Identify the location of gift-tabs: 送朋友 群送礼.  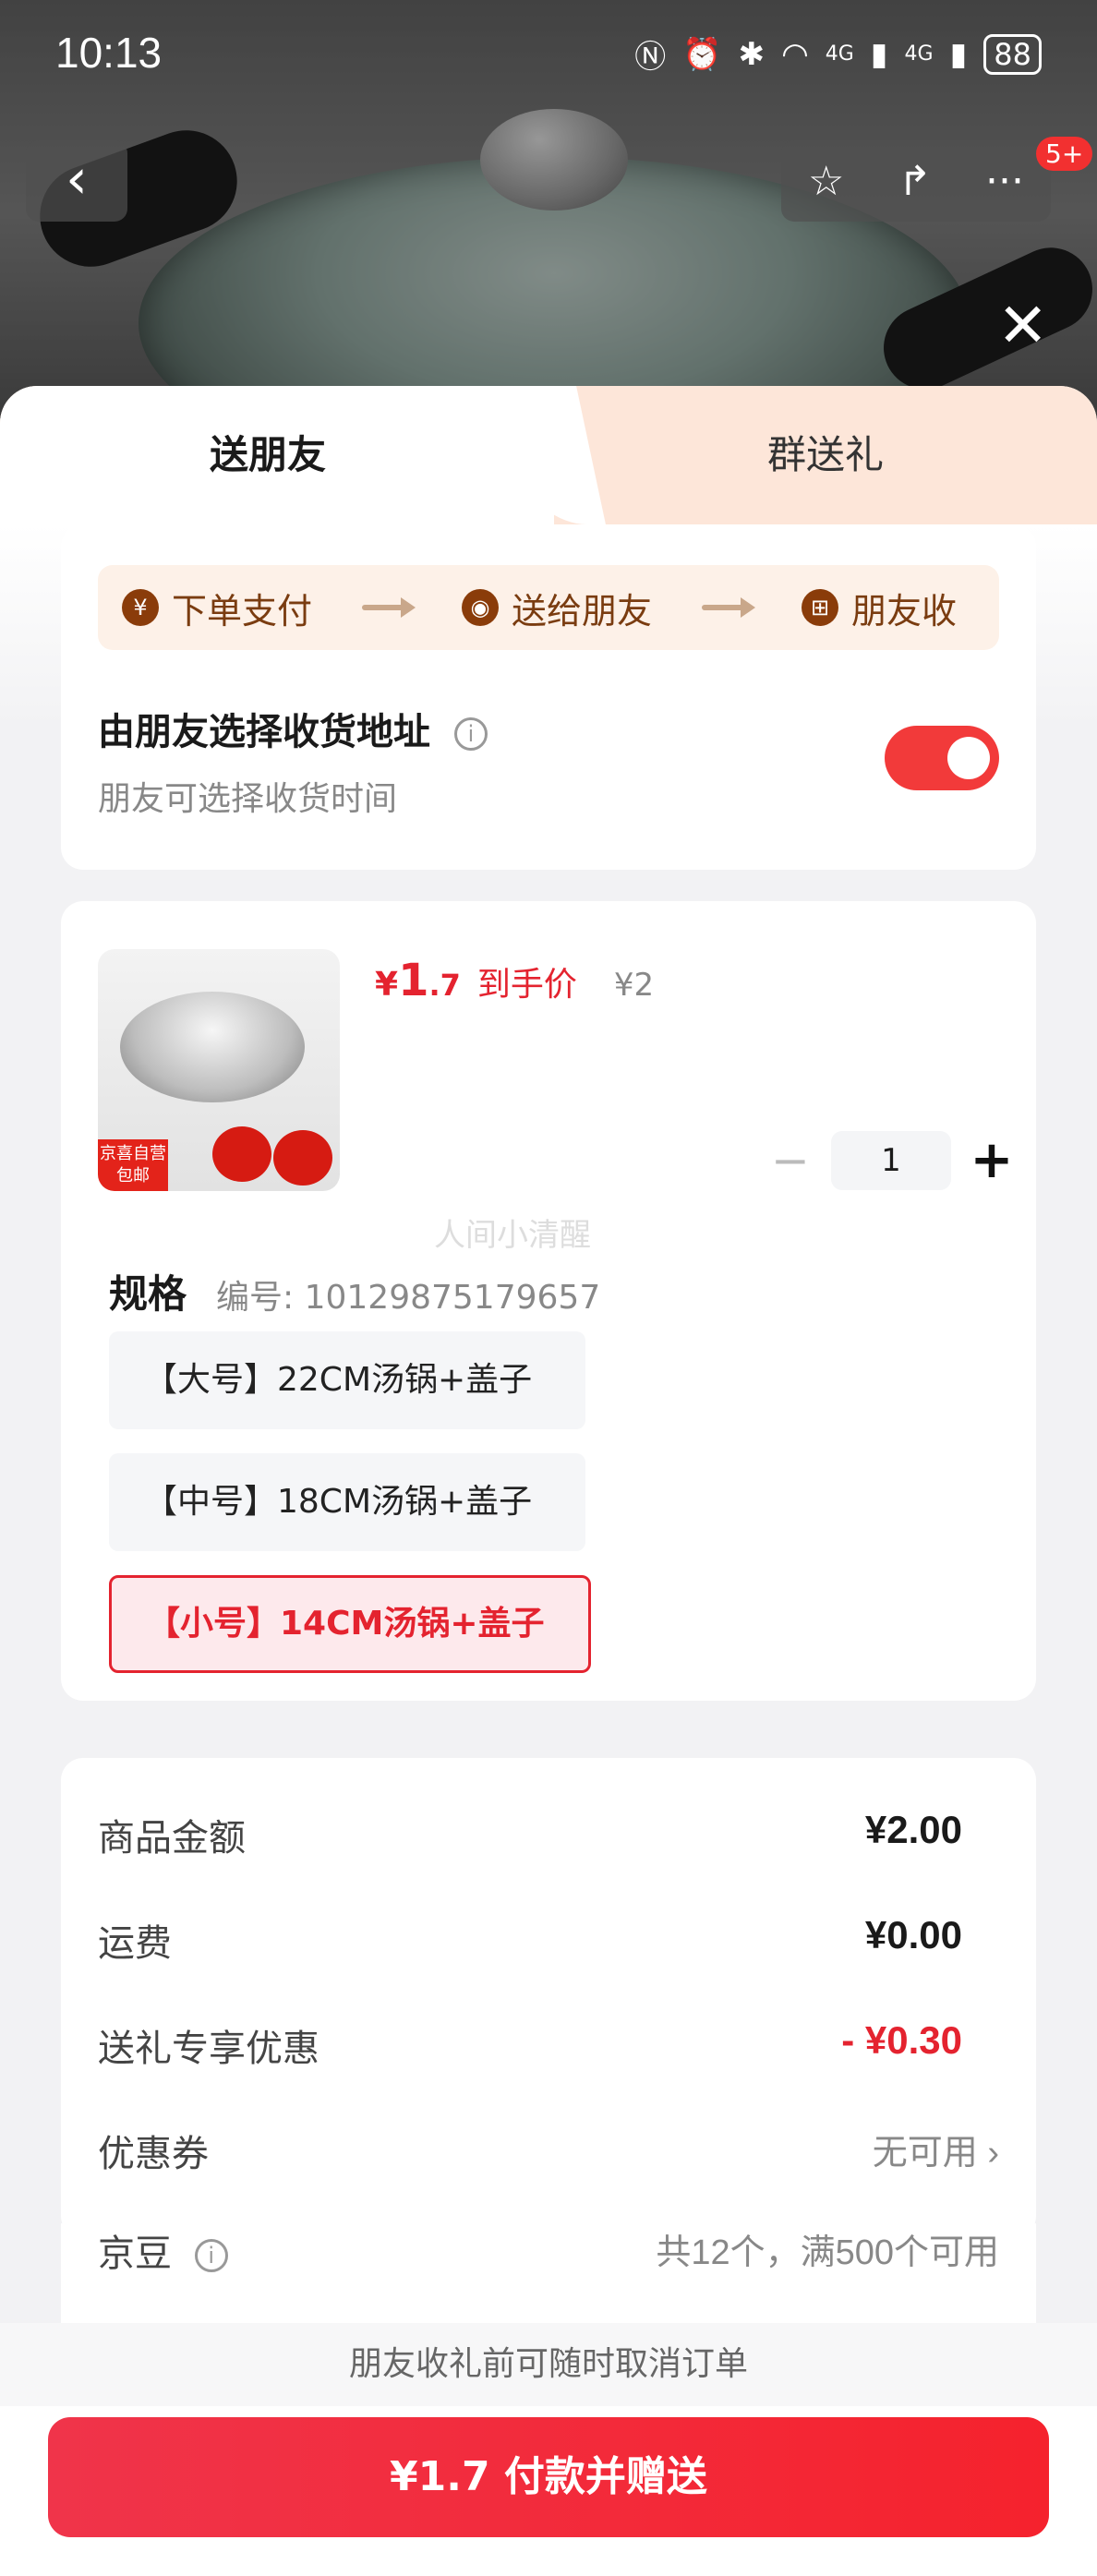
(548, 455).